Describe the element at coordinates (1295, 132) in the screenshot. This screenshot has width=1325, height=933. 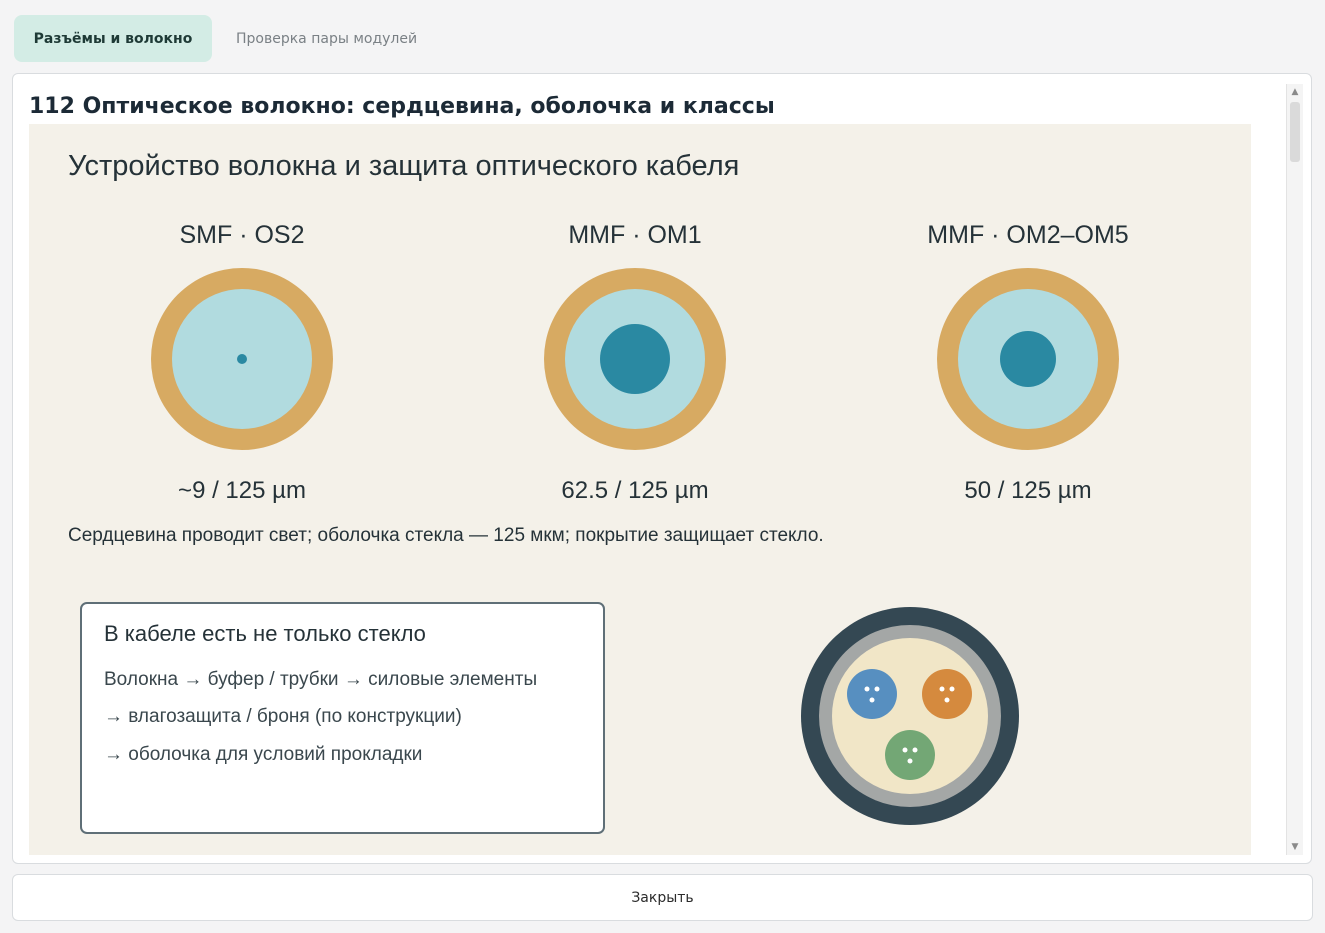
I see `scroll-thumb` at that location.